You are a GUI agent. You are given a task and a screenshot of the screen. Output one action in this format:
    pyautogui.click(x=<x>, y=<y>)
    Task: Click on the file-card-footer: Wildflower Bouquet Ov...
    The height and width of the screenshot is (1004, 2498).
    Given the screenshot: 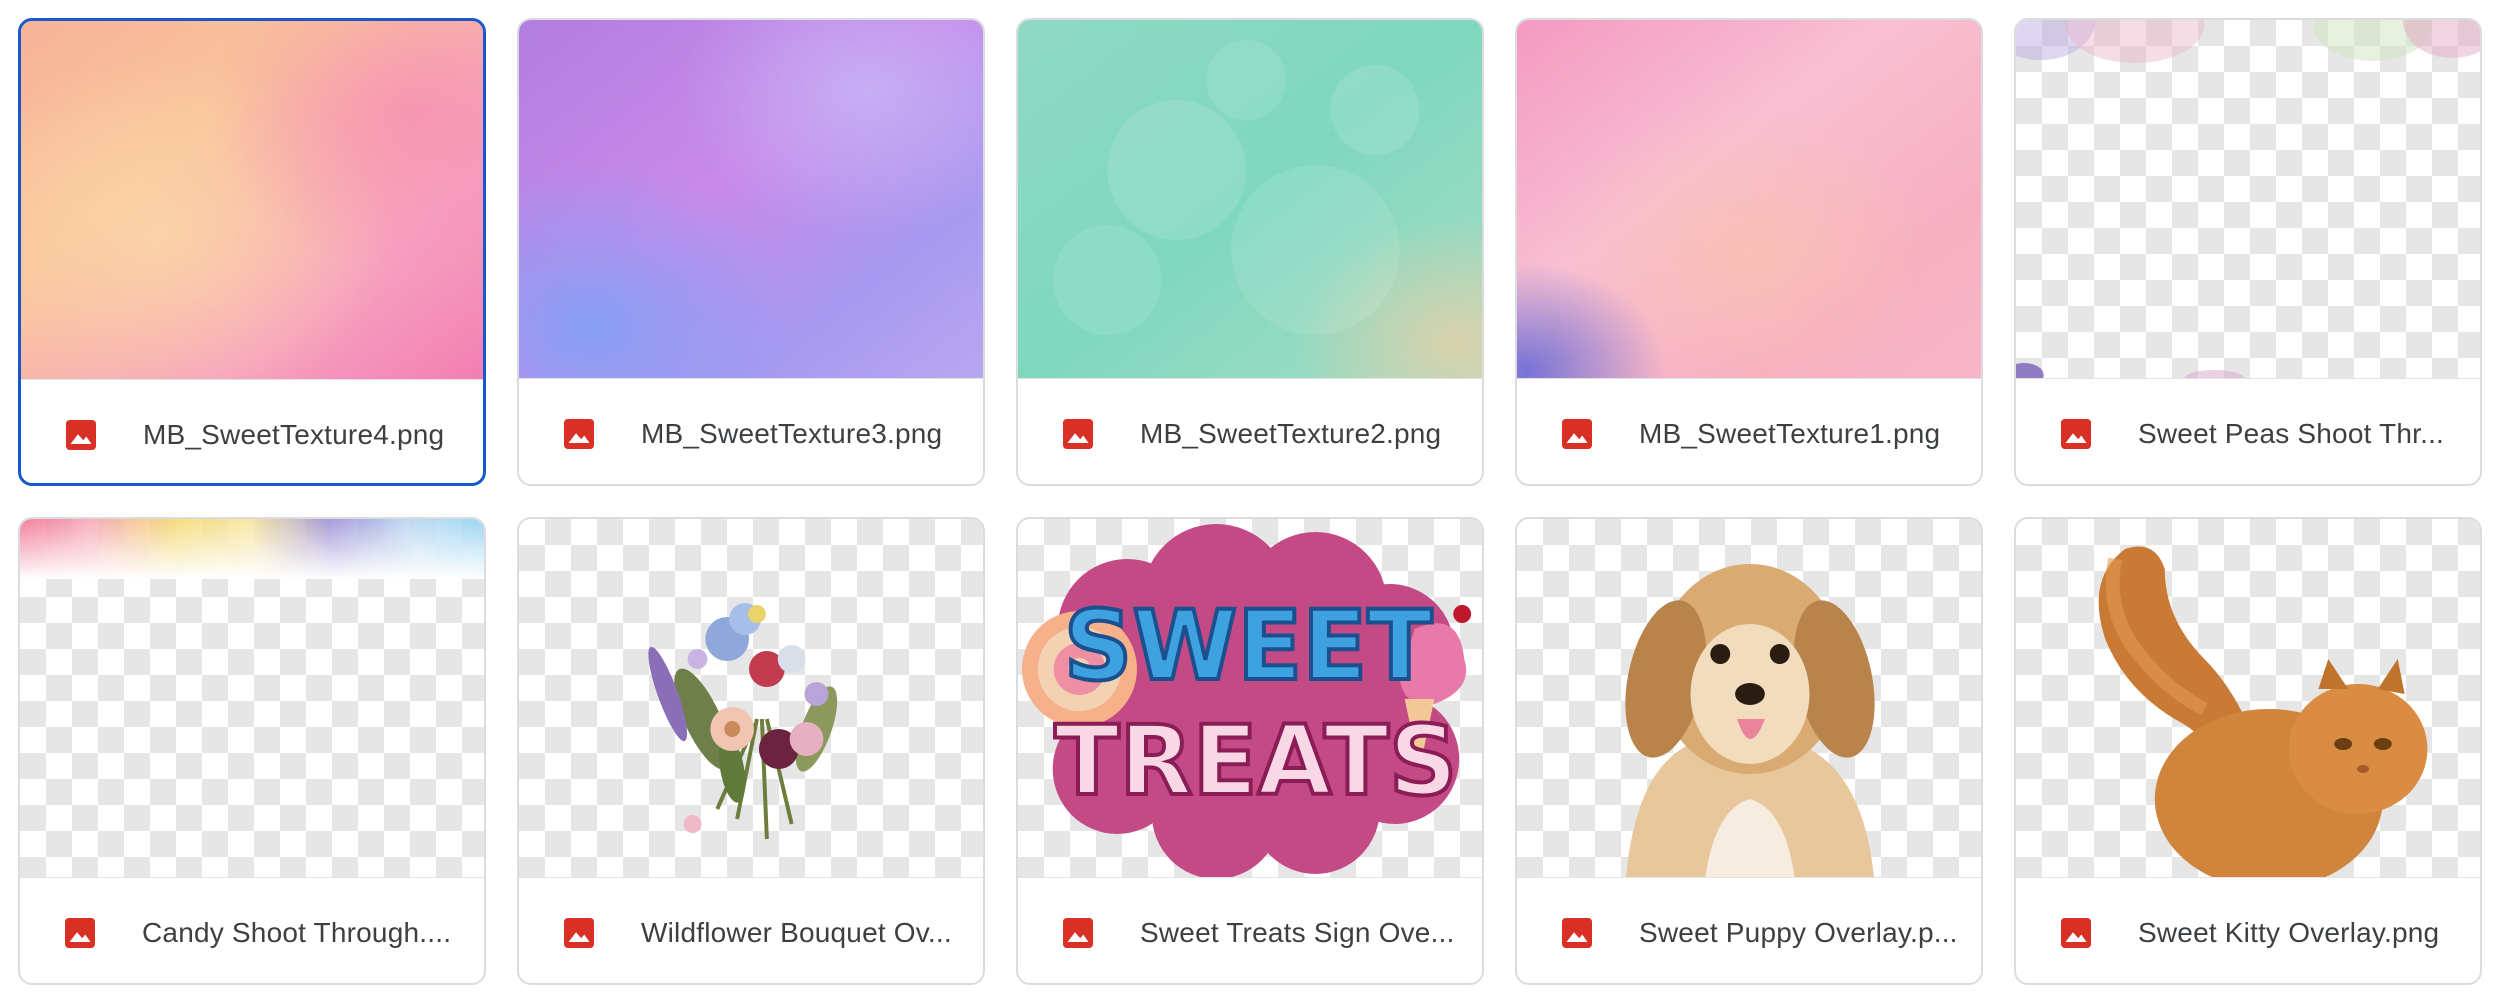 What is the action you would take?
    pyautogui.click(x=751, y=930)
    